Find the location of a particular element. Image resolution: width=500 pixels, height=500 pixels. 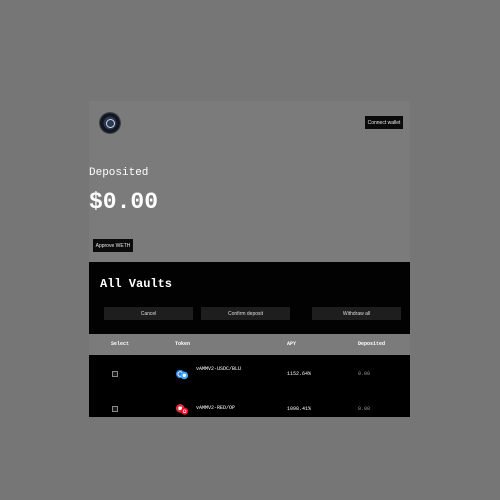

column-header-token: Token is located at coordinates (183, 344).